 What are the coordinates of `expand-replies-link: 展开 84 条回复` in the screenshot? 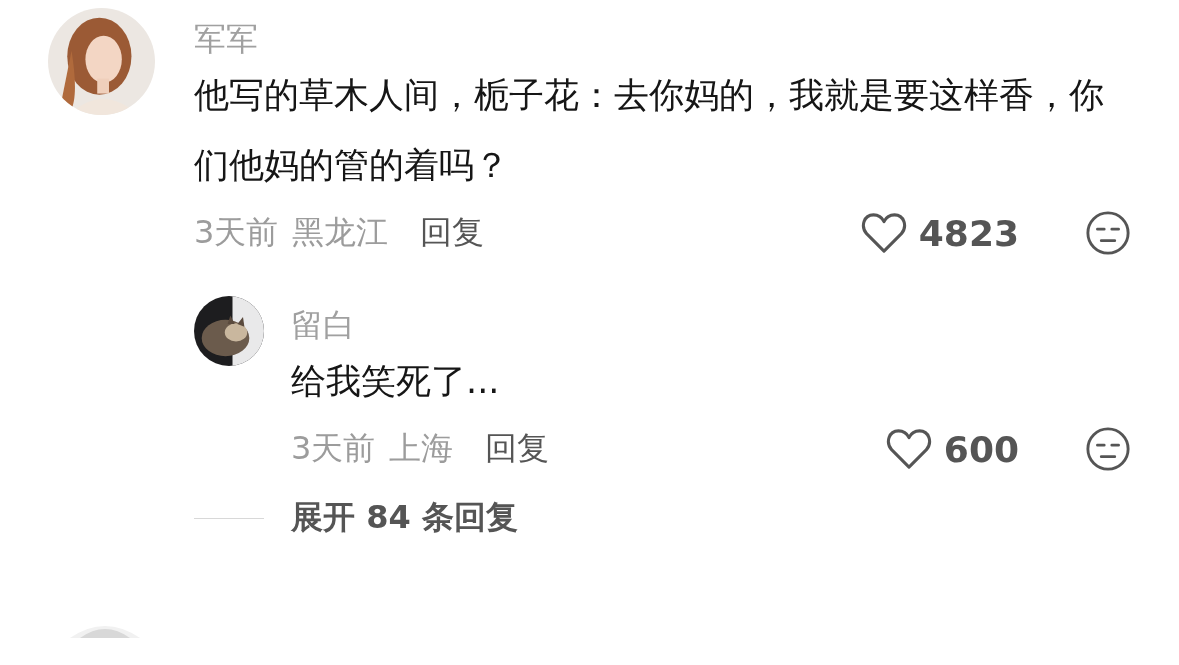 It's located at (404, 518).